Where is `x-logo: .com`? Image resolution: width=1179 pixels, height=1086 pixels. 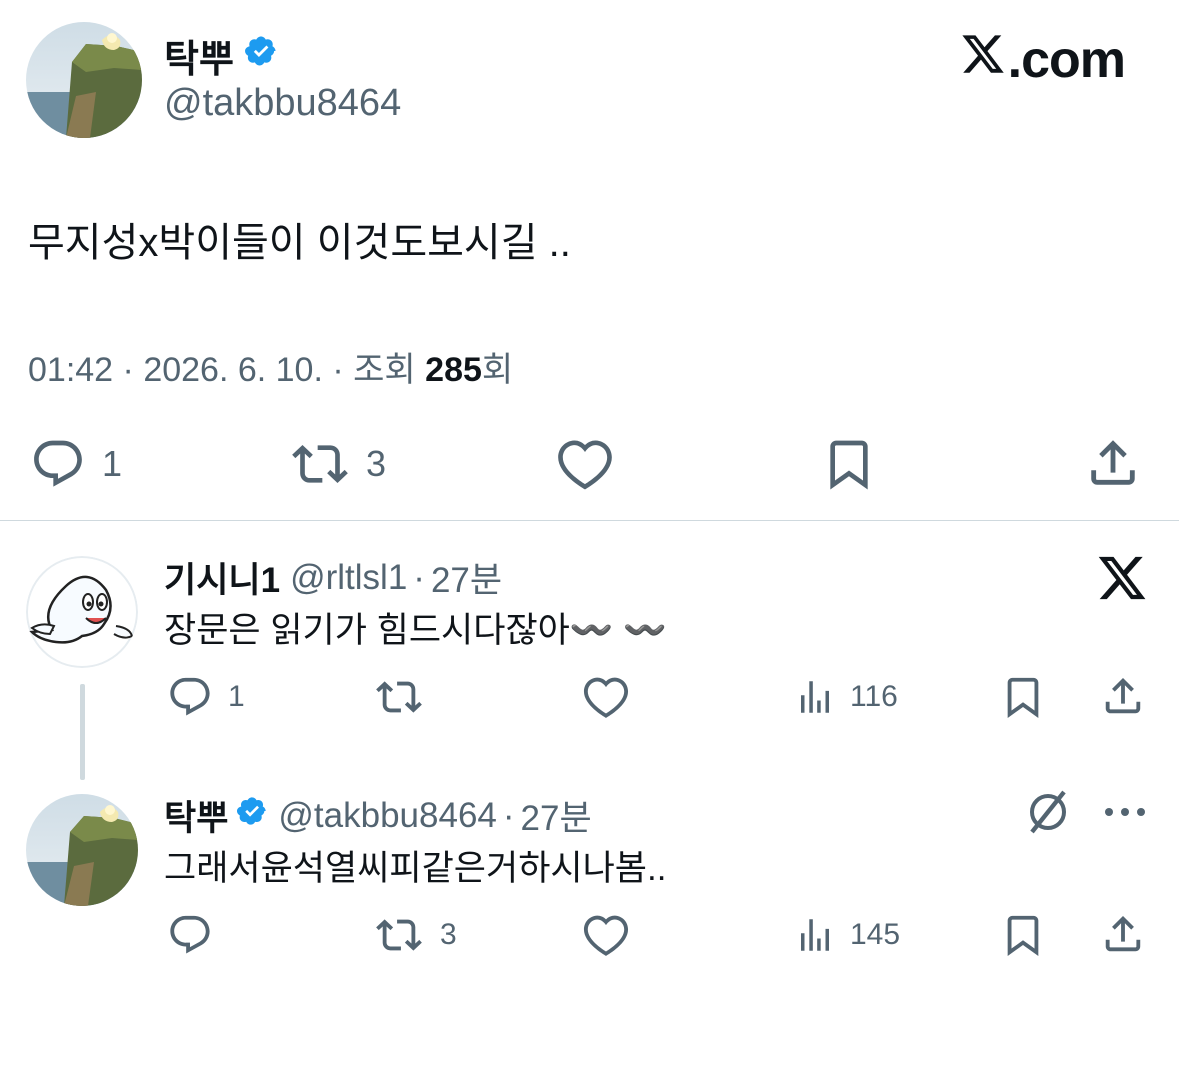 x-logo: .com is located at coordinates (1043, 60).